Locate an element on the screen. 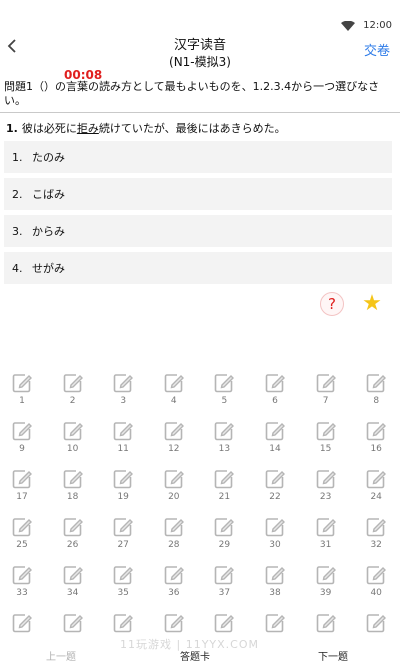 This screenshot has height=665, width=400. answer-sheet-item: 27 is located at coordinates (123, 539).